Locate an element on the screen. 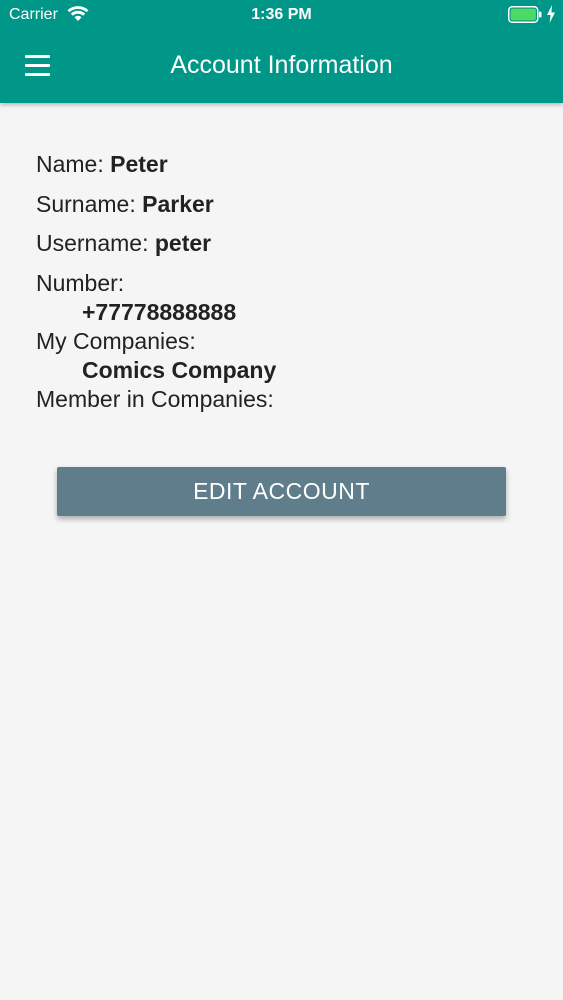 The image size is (563, 1000). name-value: Peter is located at coordinates (139, 164).